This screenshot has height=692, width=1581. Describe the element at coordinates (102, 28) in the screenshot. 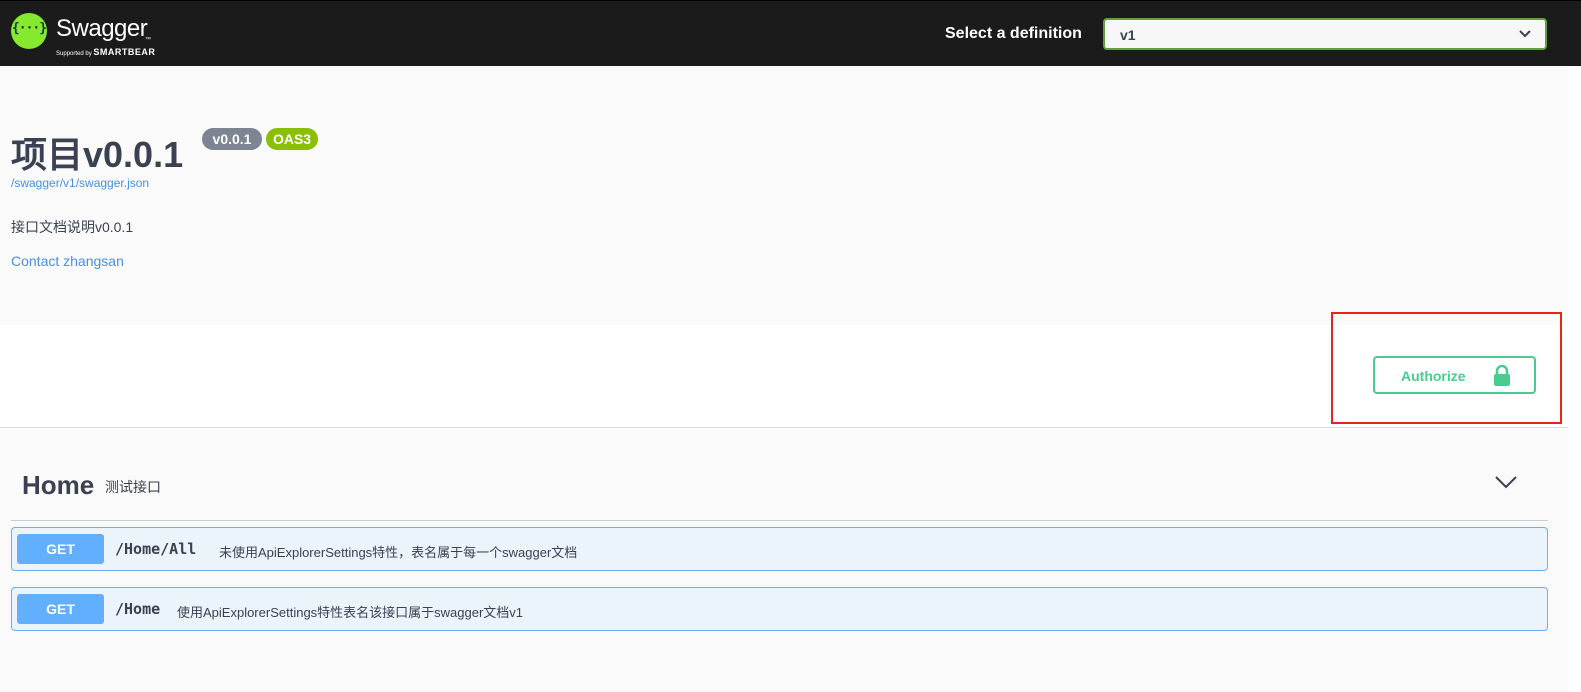

I see `logo-title: Swagger` at that location.